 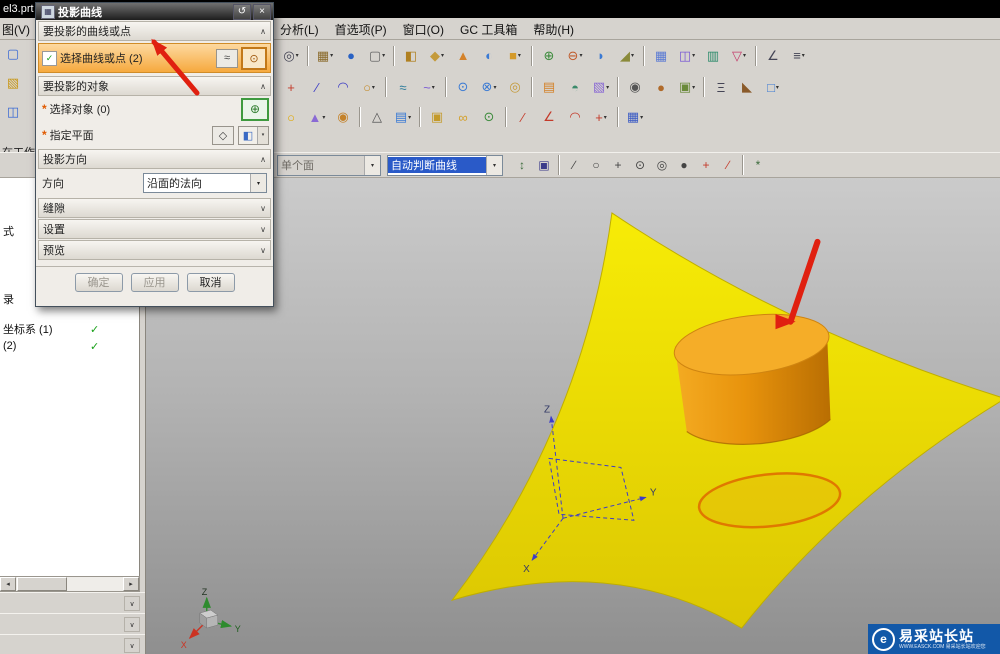 What do you see at coordinates (739, 56) in the screenshot?
I see `trim-body-icon: ▽ ▾` at bounding box center [739, 56].